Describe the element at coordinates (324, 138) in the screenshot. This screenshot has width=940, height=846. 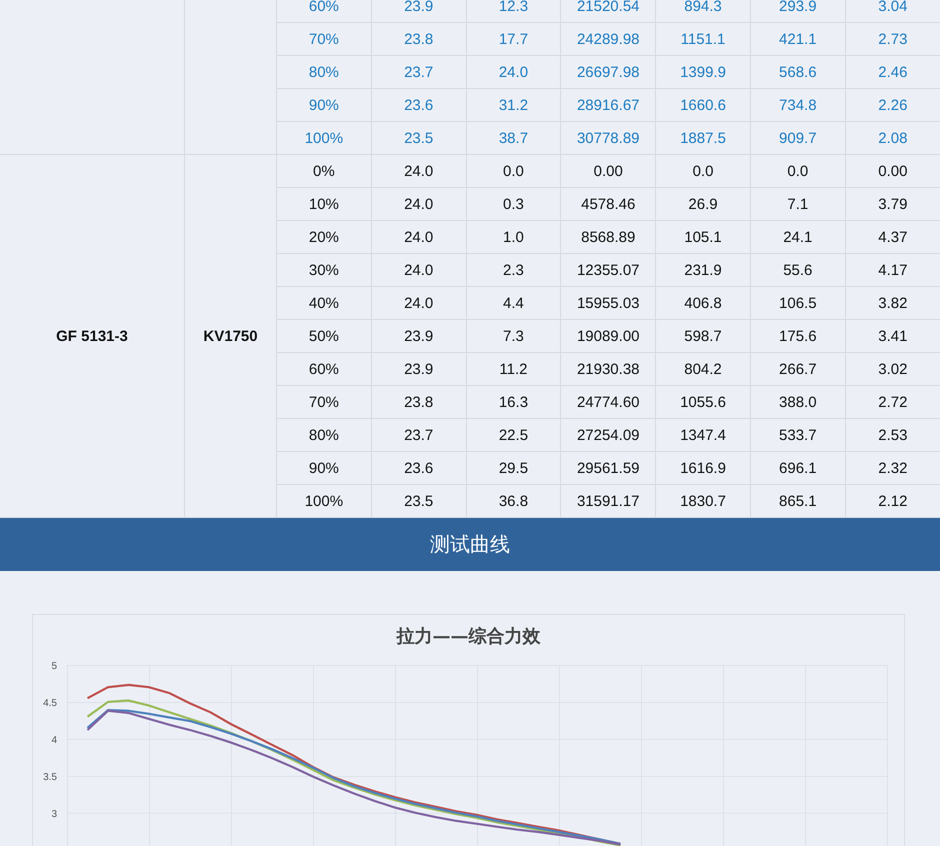
I see `table-cell: 100%` at that location.